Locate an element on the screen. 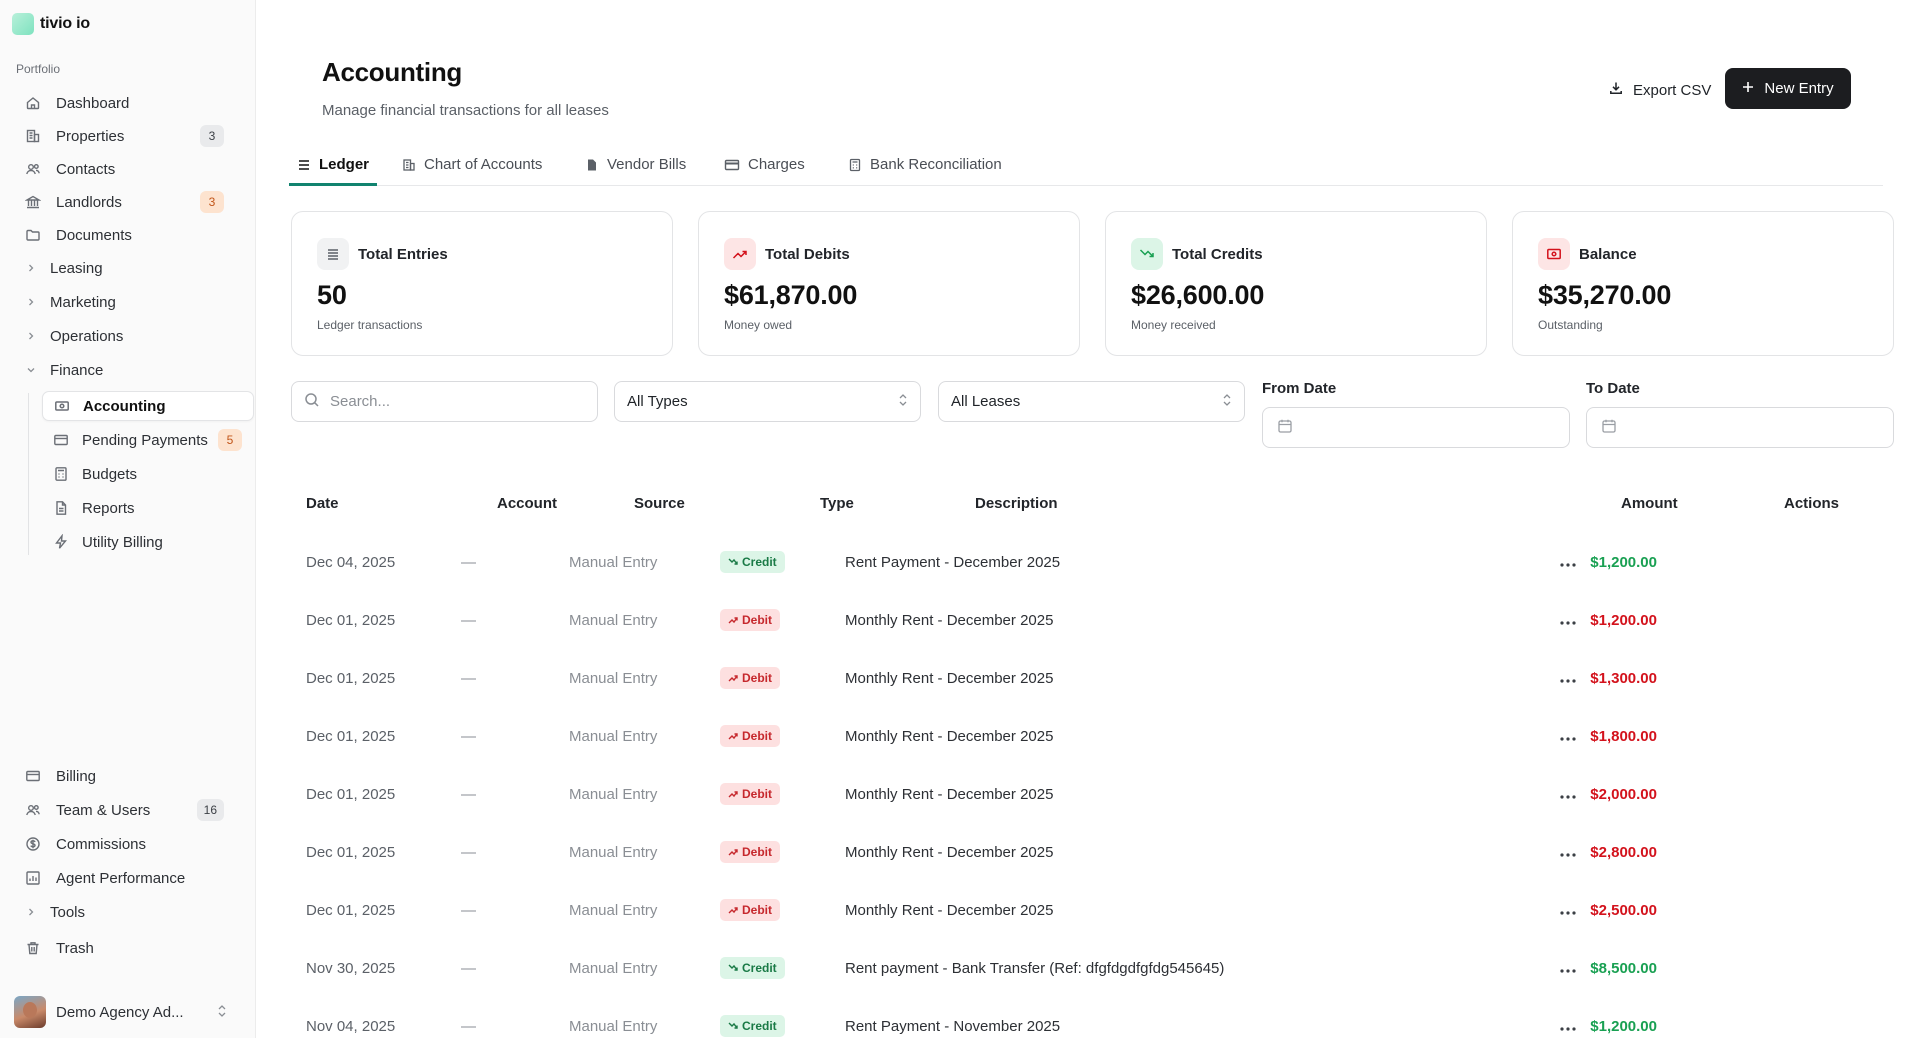 The image size is (1920, 1055). lease-select: All Leases is located at coordinates (1091, 401).